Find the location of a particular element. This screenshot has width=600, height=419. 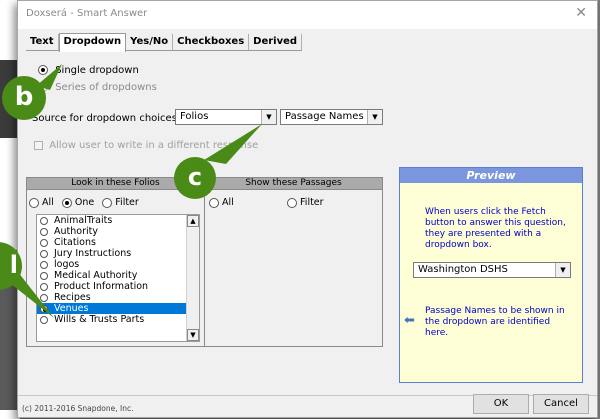

show-all-label: All is located at coordinates (228, 202).